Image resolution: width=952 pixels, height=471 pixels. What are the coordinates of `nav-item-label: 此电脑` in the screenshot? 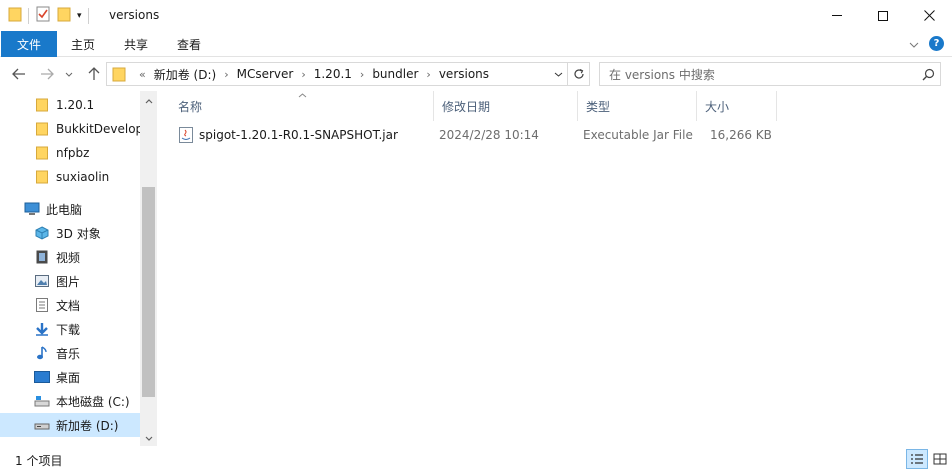 It's located at (64, 209).